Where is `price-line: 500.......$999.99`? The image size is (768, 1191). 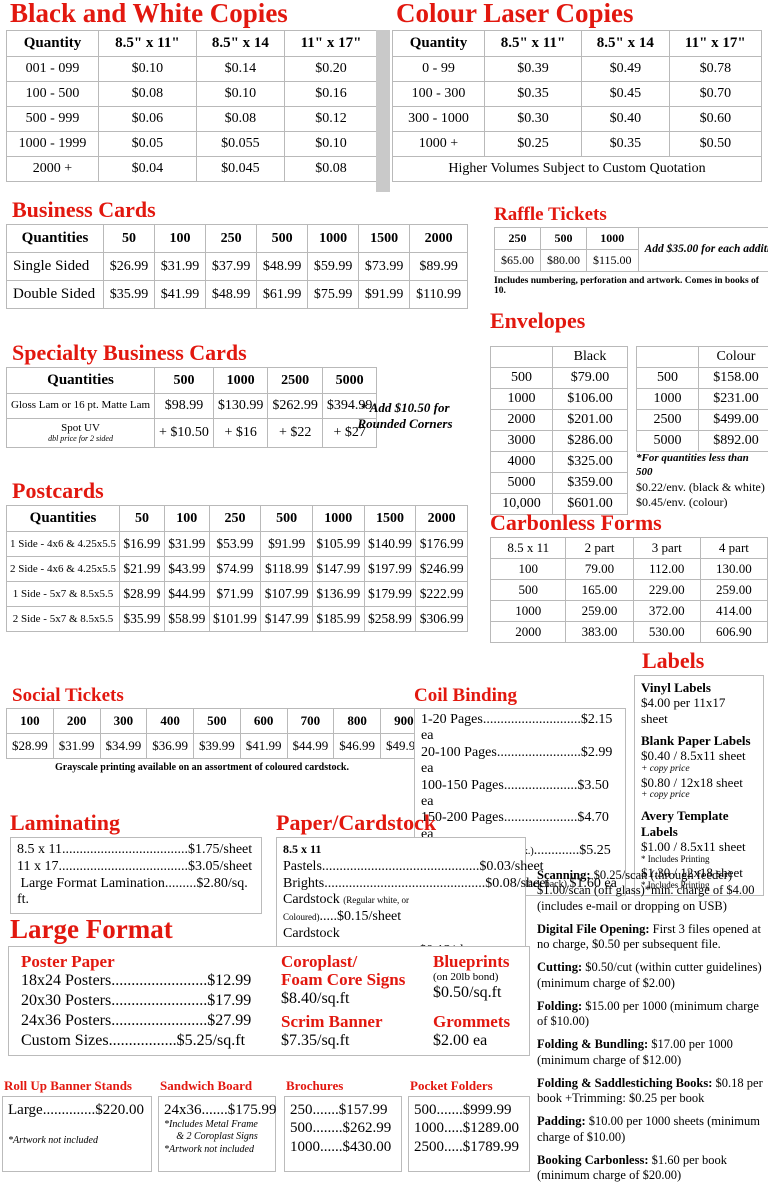
price-line: 500.......$999.99 is located at coordinates (469, 1110).